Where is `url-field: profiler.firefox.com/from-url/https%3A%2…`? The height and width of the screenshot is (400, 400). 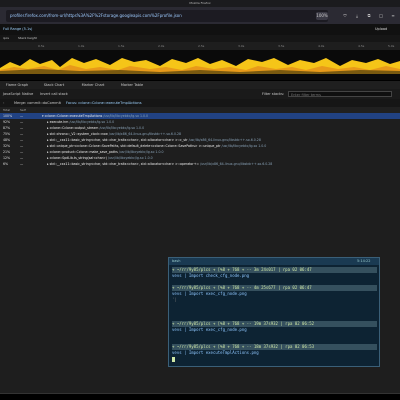 url-field: profiler.firefox.com/from-url/https%3A%2… is located at coordinates (167, 16).